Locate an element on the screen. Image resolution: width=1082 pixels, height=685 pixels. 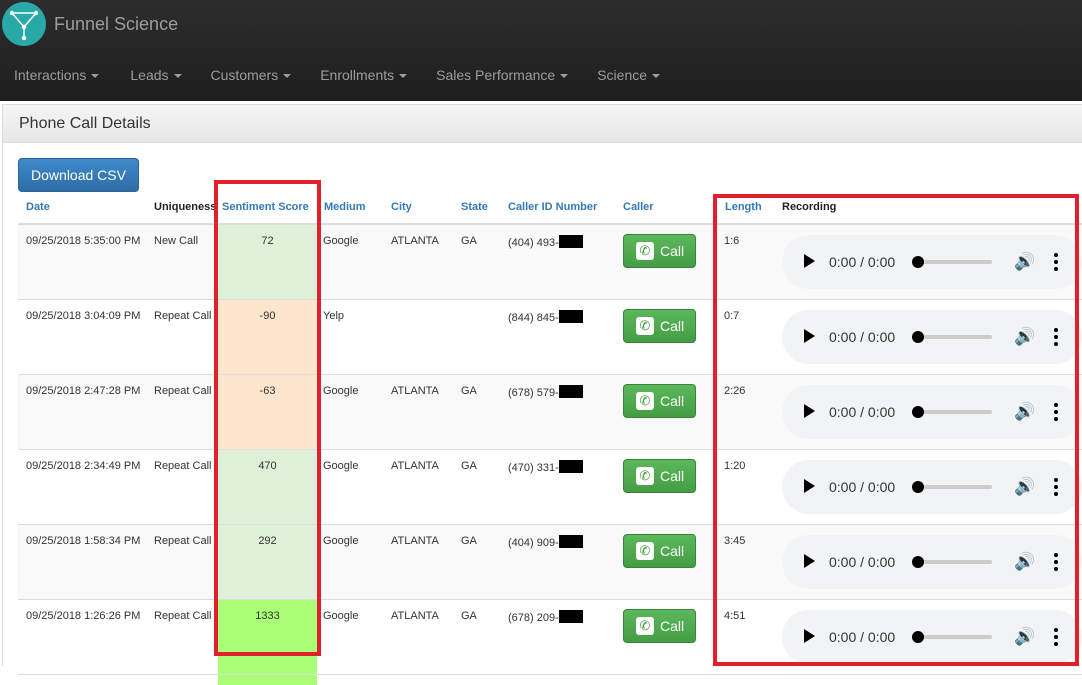
nav-leads: Leads is located at coordinates (156, 75).